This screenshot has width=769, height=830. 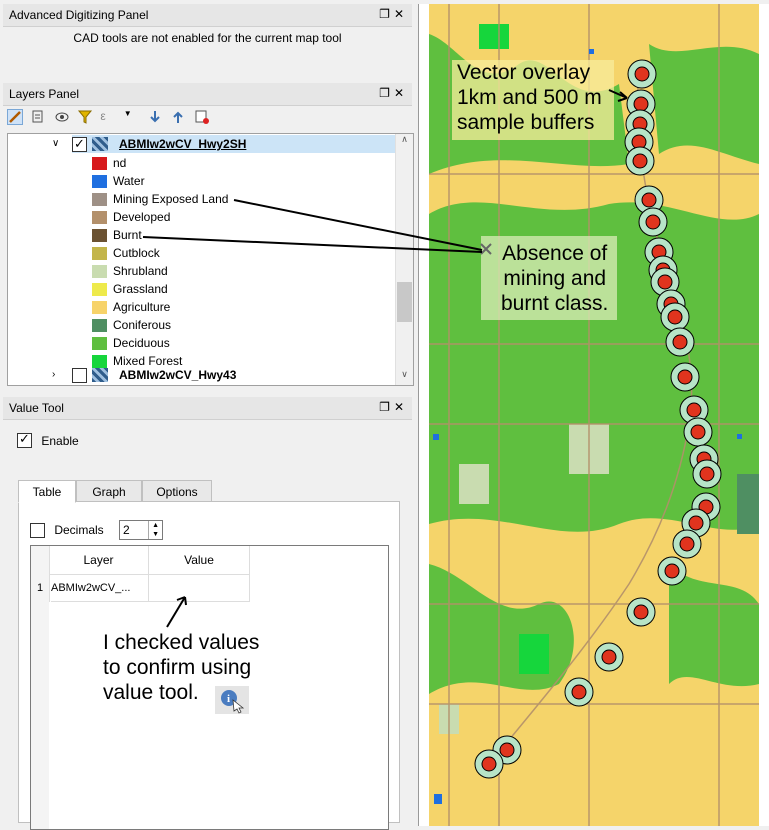 What do you see at coordinates (136, 253) in the screenshot?
I see `legend-label: Cutblock` at bounding box center [136, 253].